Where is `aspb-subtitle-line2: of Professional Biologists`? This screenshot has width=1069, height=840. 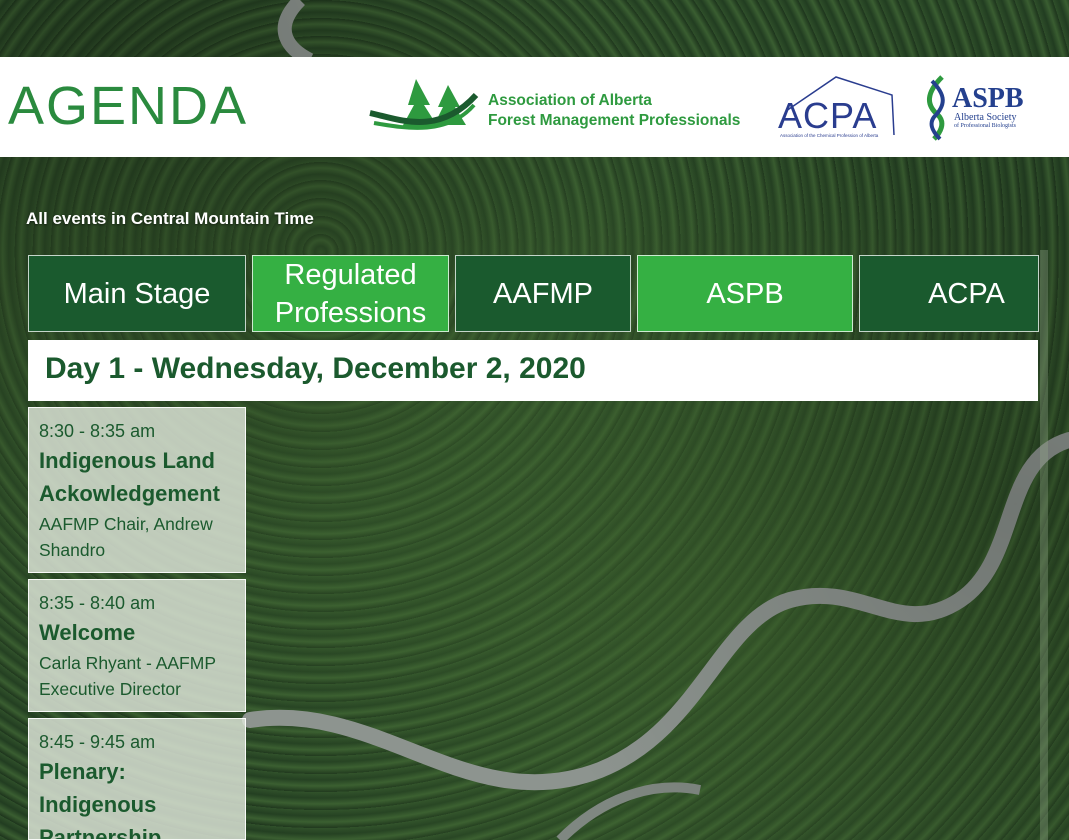 aspb-subtitle-line2: of Professional Biologists is located at coordinates (985, 126).